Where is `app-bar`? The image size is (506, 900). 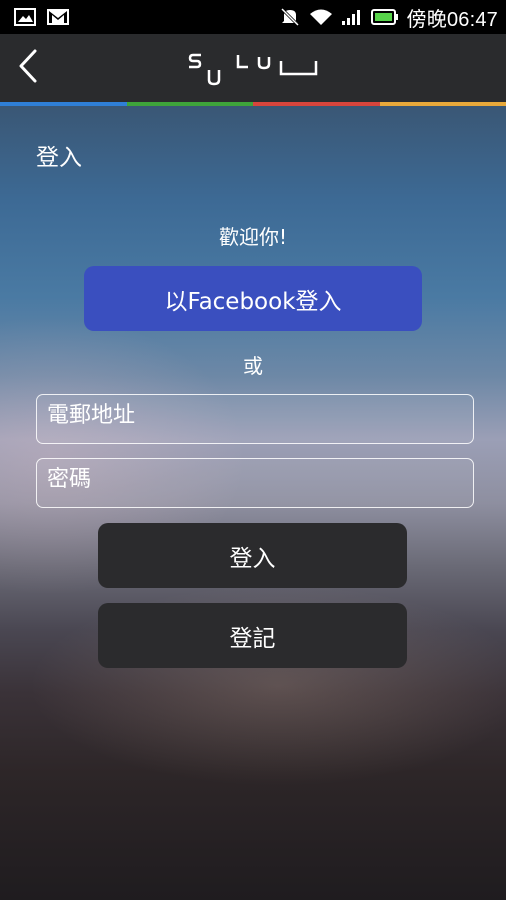 app-bar is located at coordinates (253, 68).